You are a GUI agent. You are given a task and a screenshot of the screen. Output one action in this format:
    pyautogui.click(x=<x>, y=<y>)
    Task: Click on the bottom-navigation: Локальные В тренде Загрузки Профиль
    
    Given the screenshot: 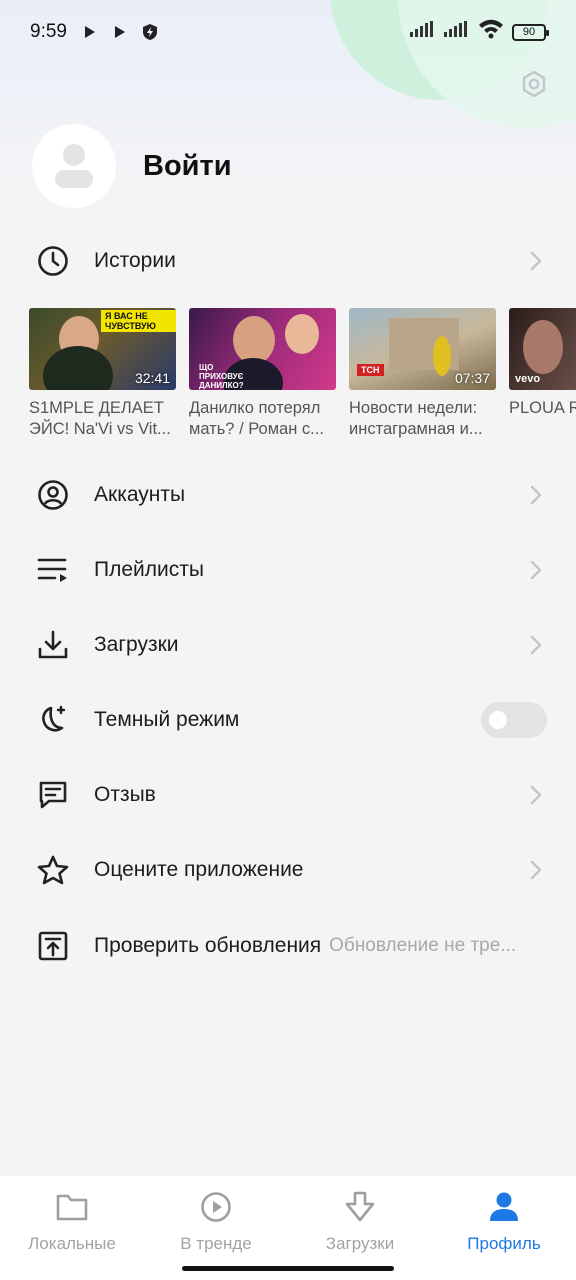 What is the action you would take?
    pyautogui.click(x=288, y=1228)
    